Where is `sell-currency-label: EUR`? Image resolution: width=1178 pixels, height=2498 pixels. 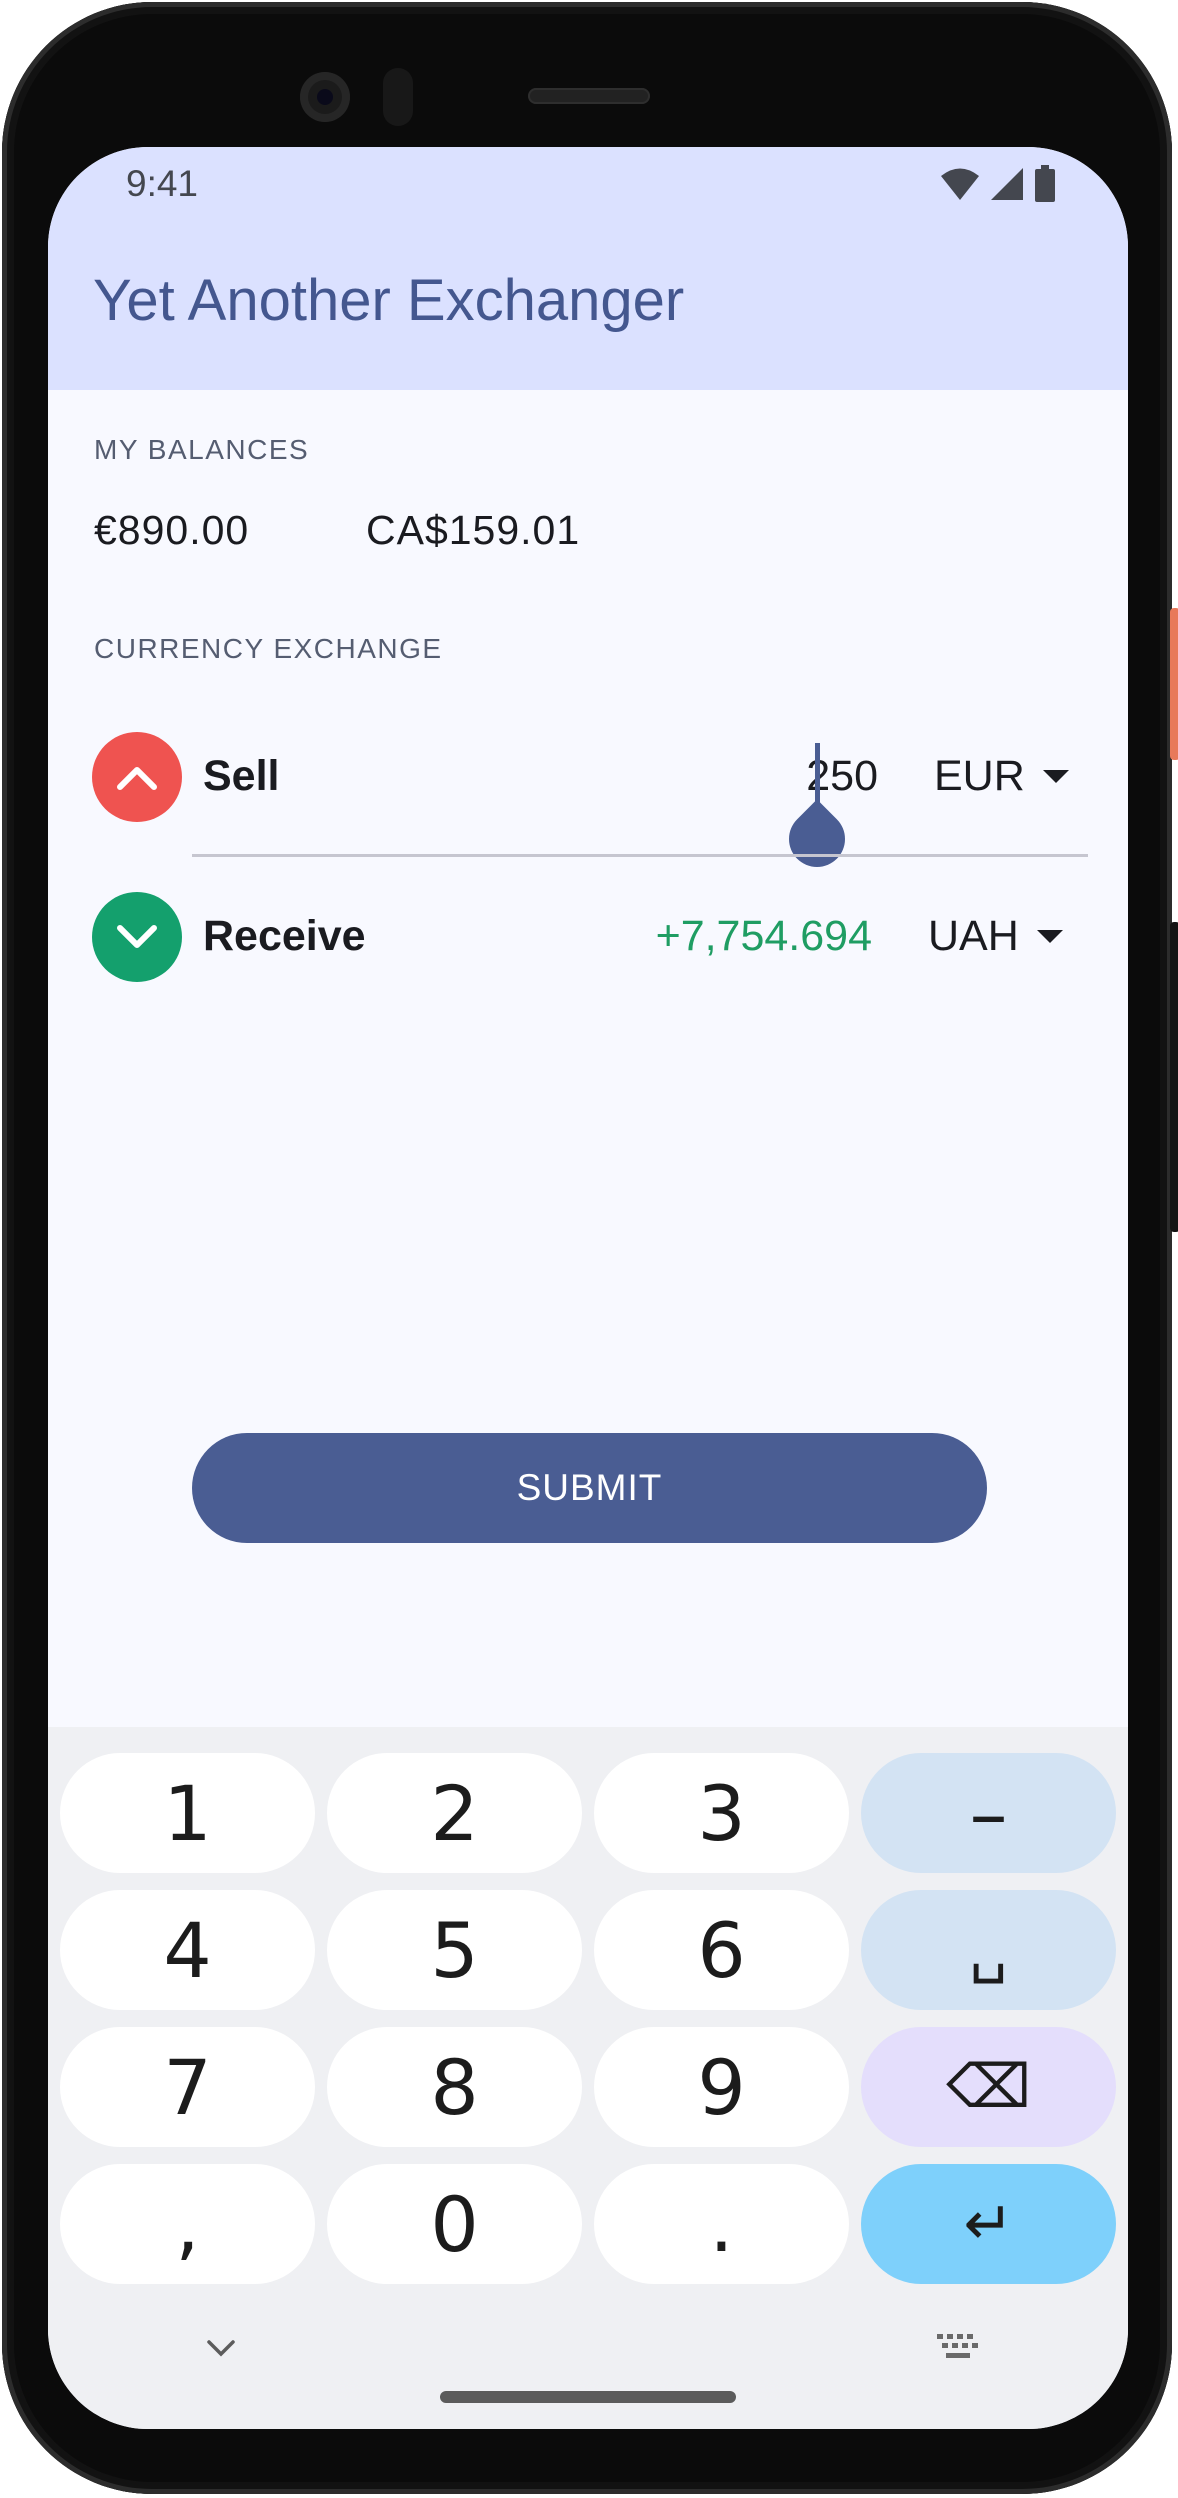
sell-currency-label: EUR is located at coordinates (979, 776).